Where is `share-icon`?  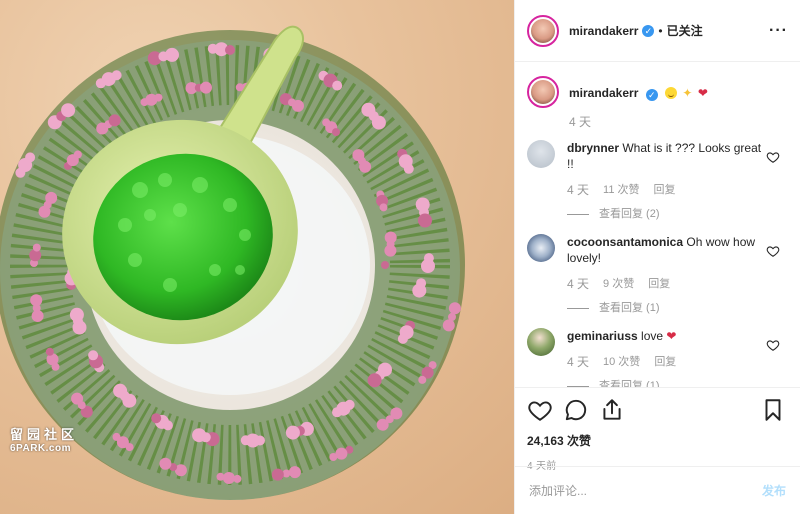 share-icon is located at coordinates (612, 410).